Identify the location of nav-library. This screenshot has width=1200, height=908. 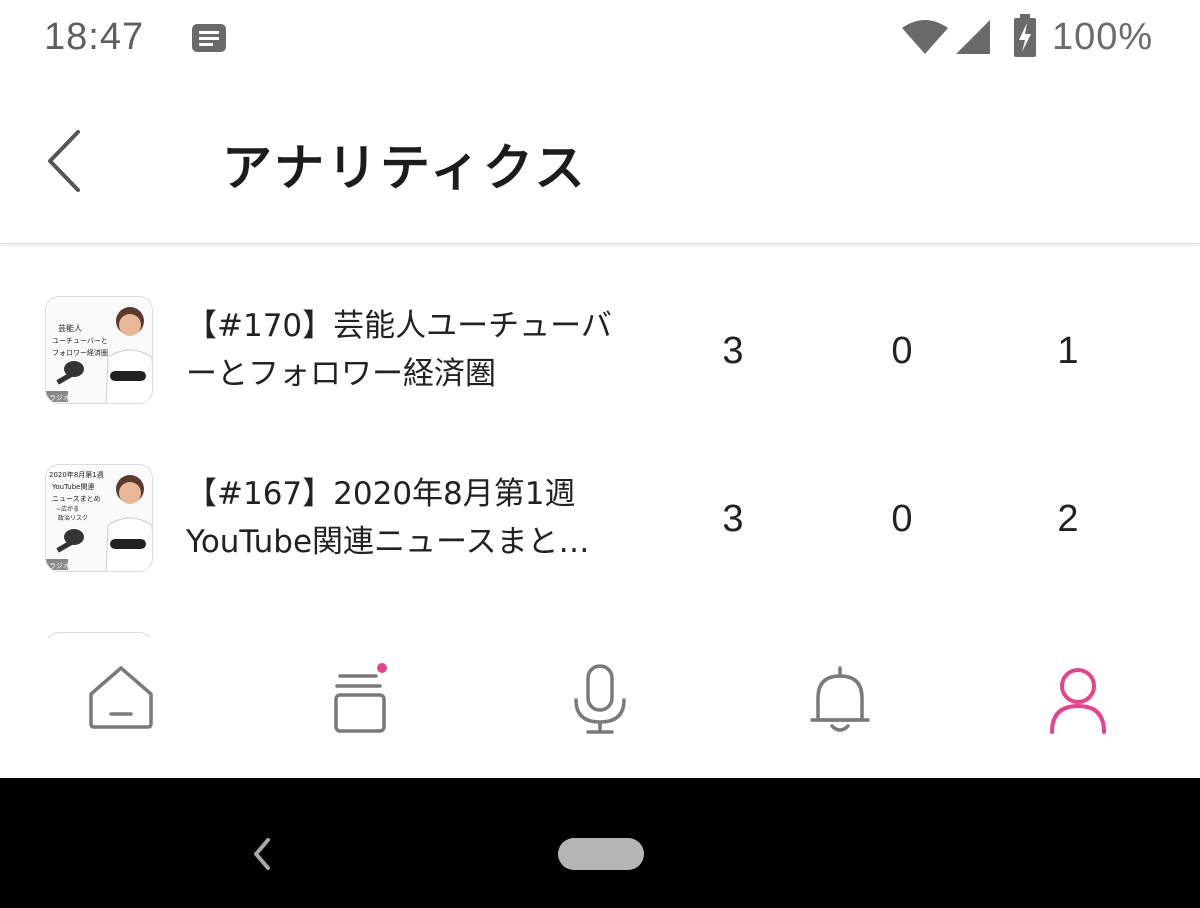
(360, 700).